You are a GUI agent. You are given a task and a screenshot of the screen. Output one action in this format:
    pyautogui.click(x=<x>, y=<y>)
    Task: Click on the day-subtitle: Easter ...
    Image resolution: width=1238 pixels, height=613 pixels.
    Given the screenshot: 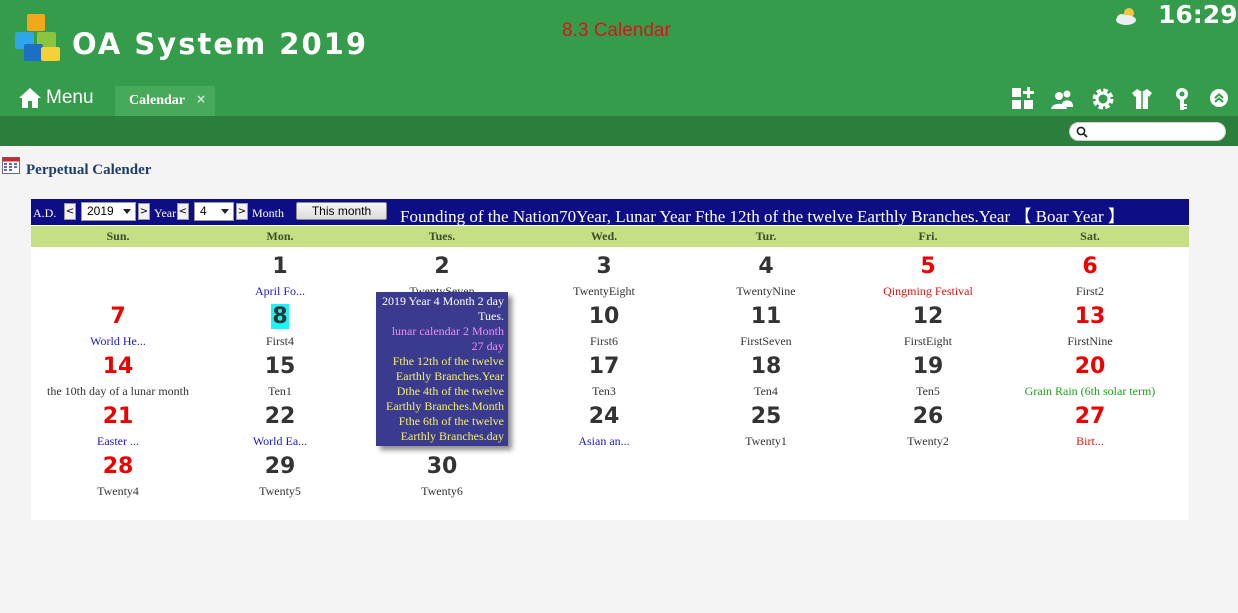 What is the action you would take?
    pyautogui.click(x=118, y=441)
    